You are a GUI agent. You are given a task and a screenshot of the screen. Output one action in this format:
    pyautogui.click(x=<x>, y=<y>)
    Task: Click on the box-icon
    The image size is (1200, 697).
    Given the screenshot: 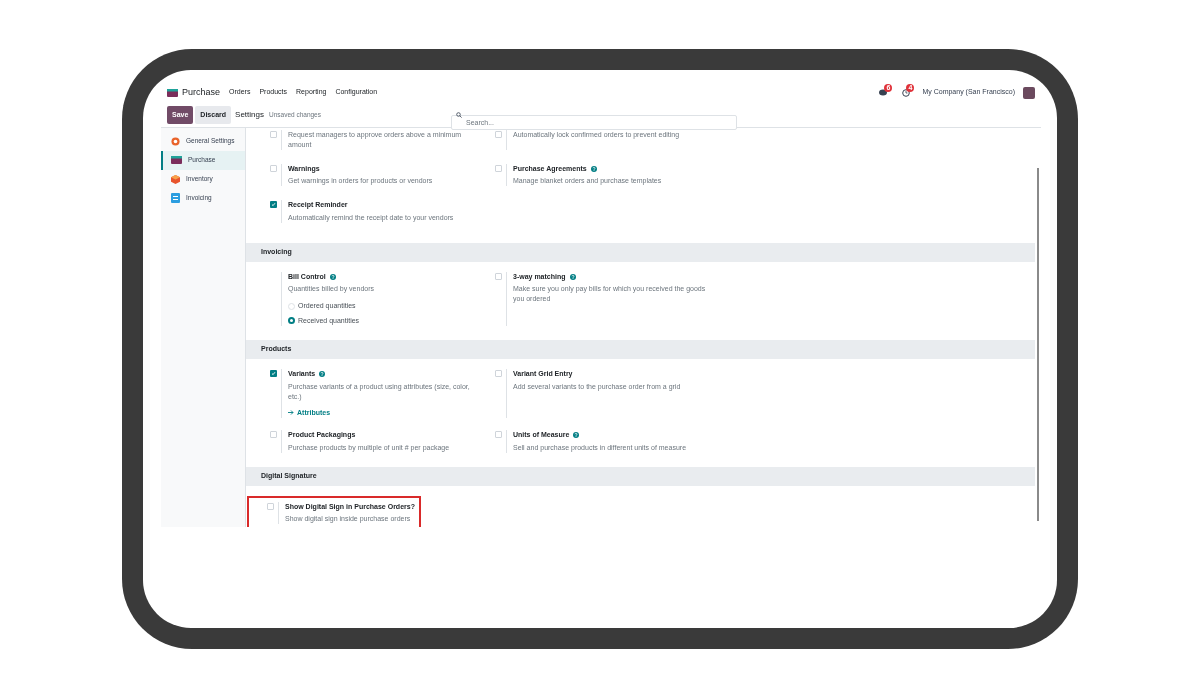 What is the action you would take?
    pyautogui.click(x=175, y=179)
    